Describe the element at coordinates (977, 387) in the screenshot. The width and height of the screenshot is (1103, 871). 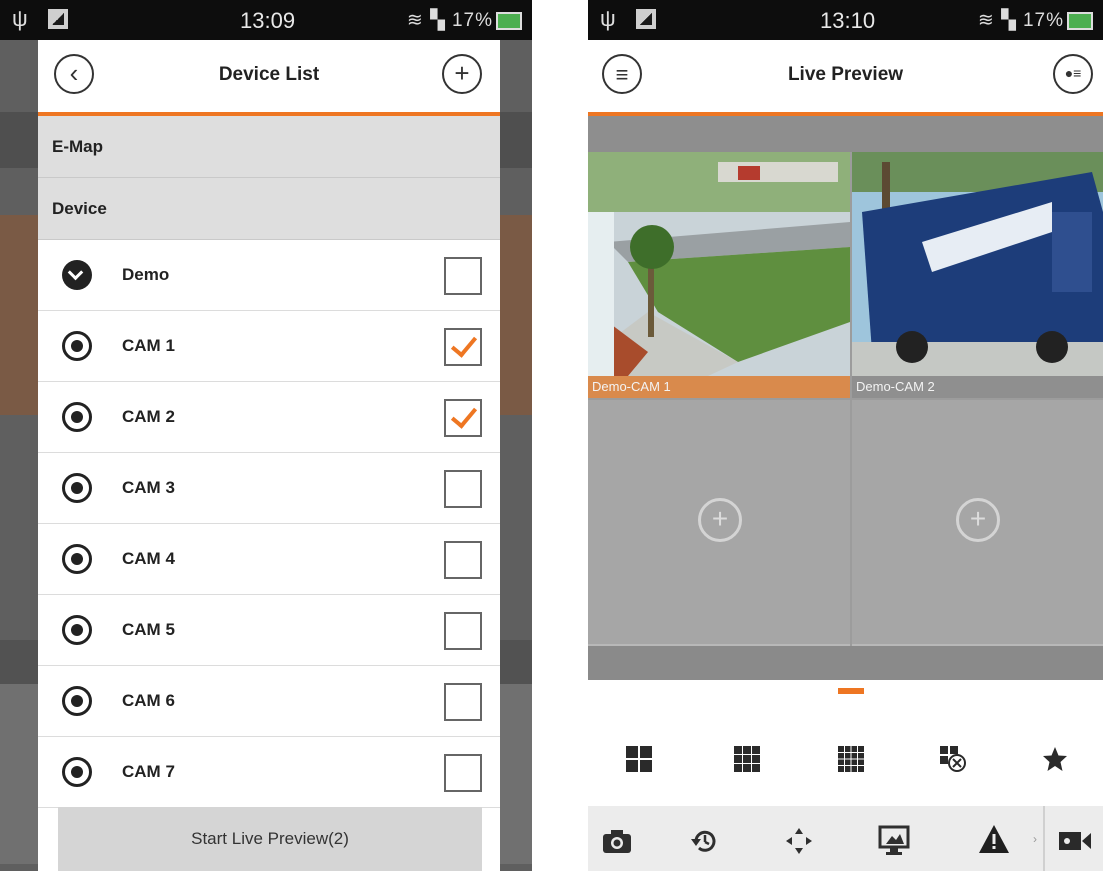
I see `tile-label: Demo-CAM 2` at that location.